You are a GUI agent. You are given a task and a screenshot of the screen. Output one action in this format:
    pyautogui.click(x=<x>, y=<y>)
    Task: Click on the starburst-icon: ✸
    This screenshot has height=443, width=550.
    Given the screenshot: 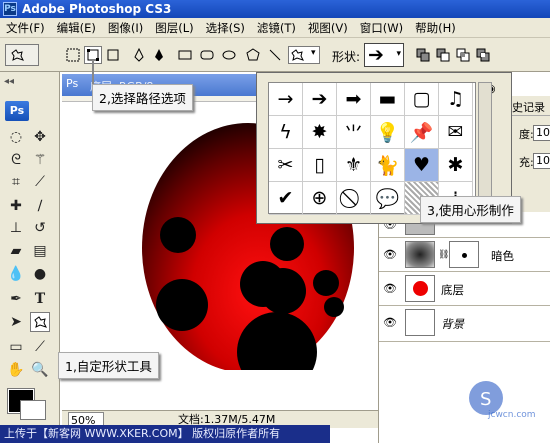 What is the action you would take?
    pyautogui.click(x=320, y=132)
    